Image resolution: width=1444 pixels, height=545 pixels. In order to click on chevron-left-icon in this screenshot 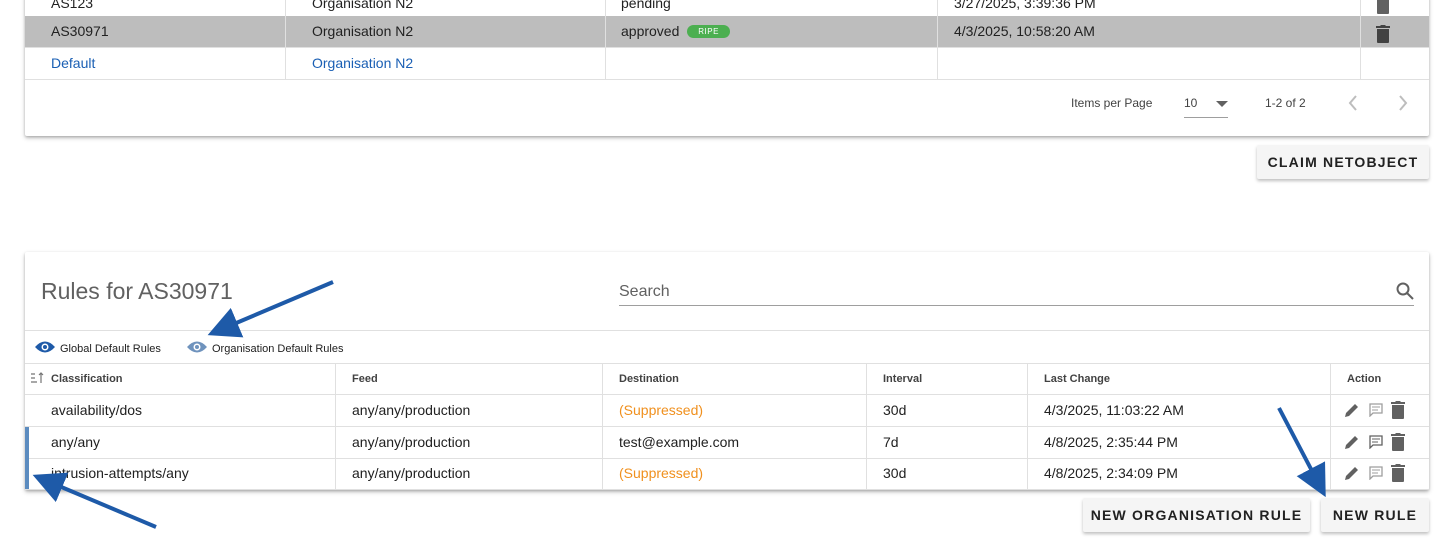, I will do `click(1353, 104)`.